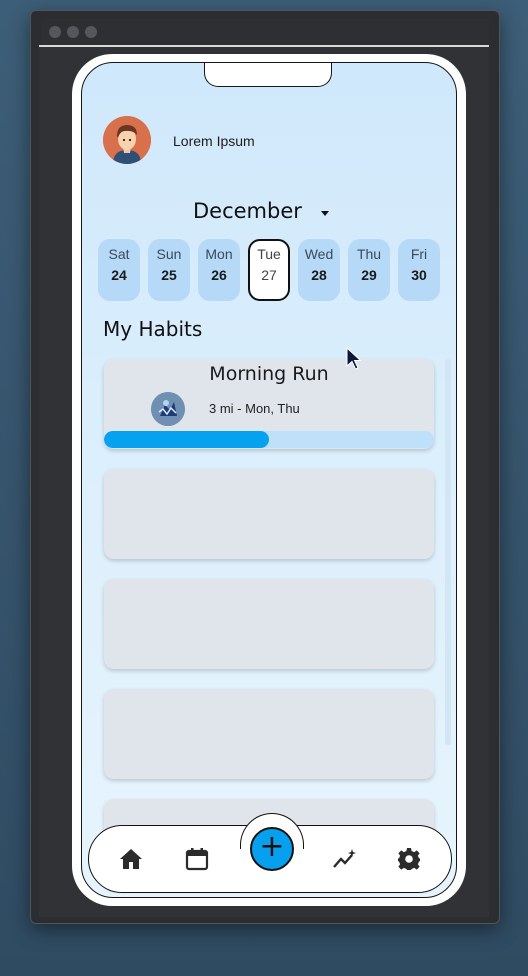  Describe the element at coordinates (325, 213) in the screenshot. I see `chevron-down-icon` at that location.